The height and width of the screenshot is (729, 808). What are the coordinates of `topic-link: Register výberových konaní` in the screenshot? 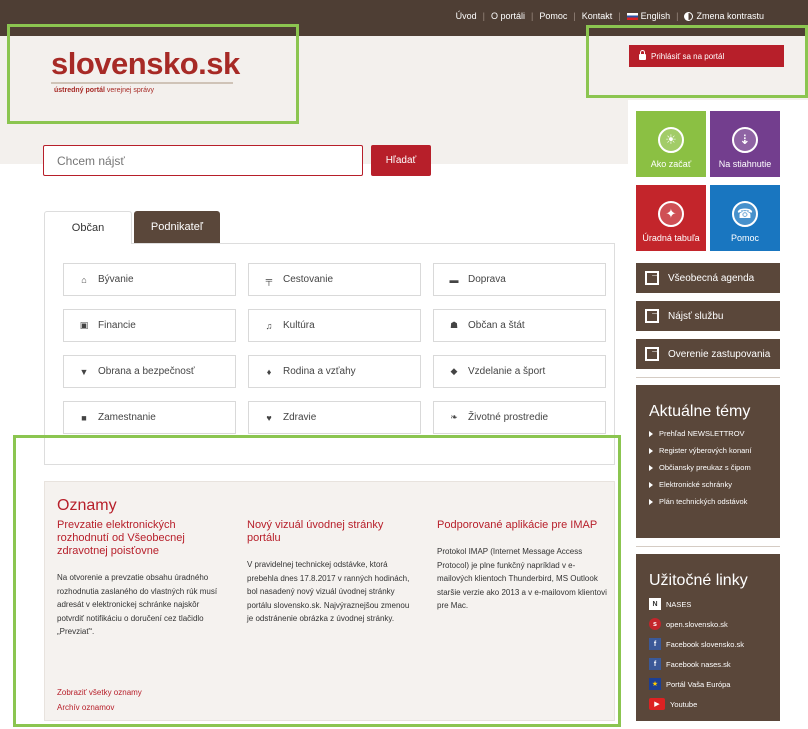 It's located at (714, 450).